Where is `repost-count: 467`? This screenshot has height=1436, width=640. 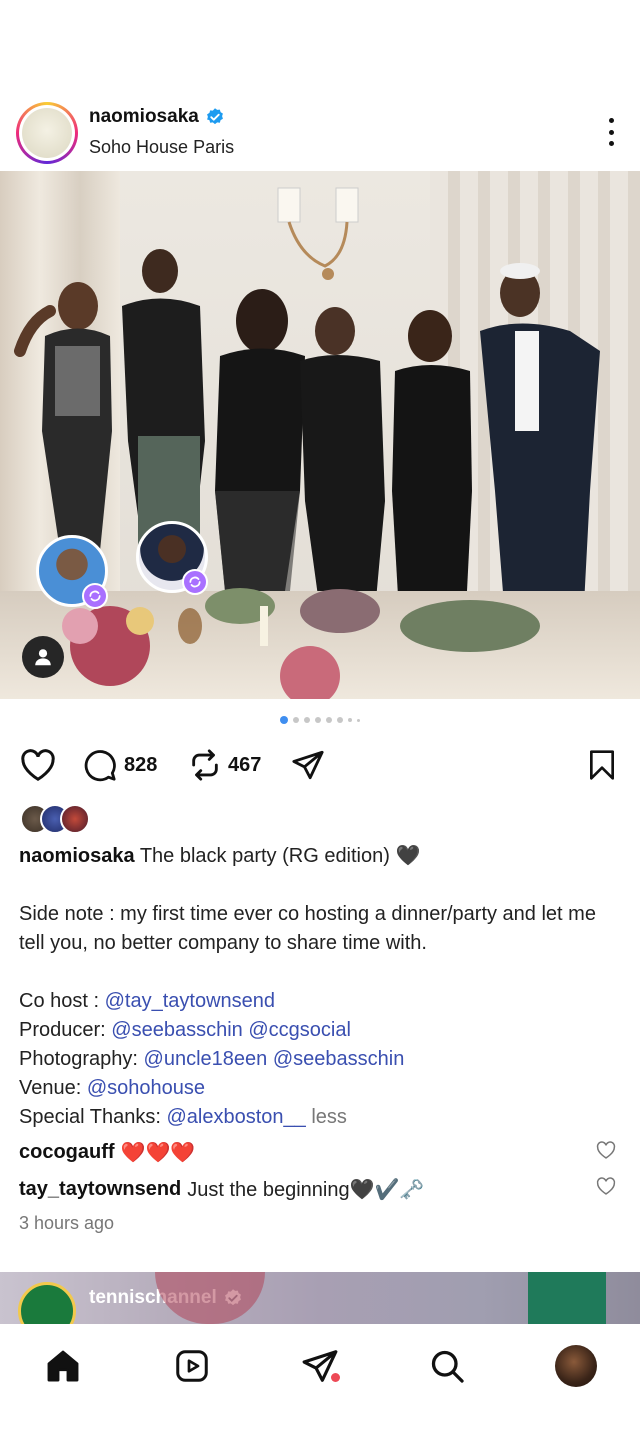 repost-count: 467 is located at coordinates (245, 764).